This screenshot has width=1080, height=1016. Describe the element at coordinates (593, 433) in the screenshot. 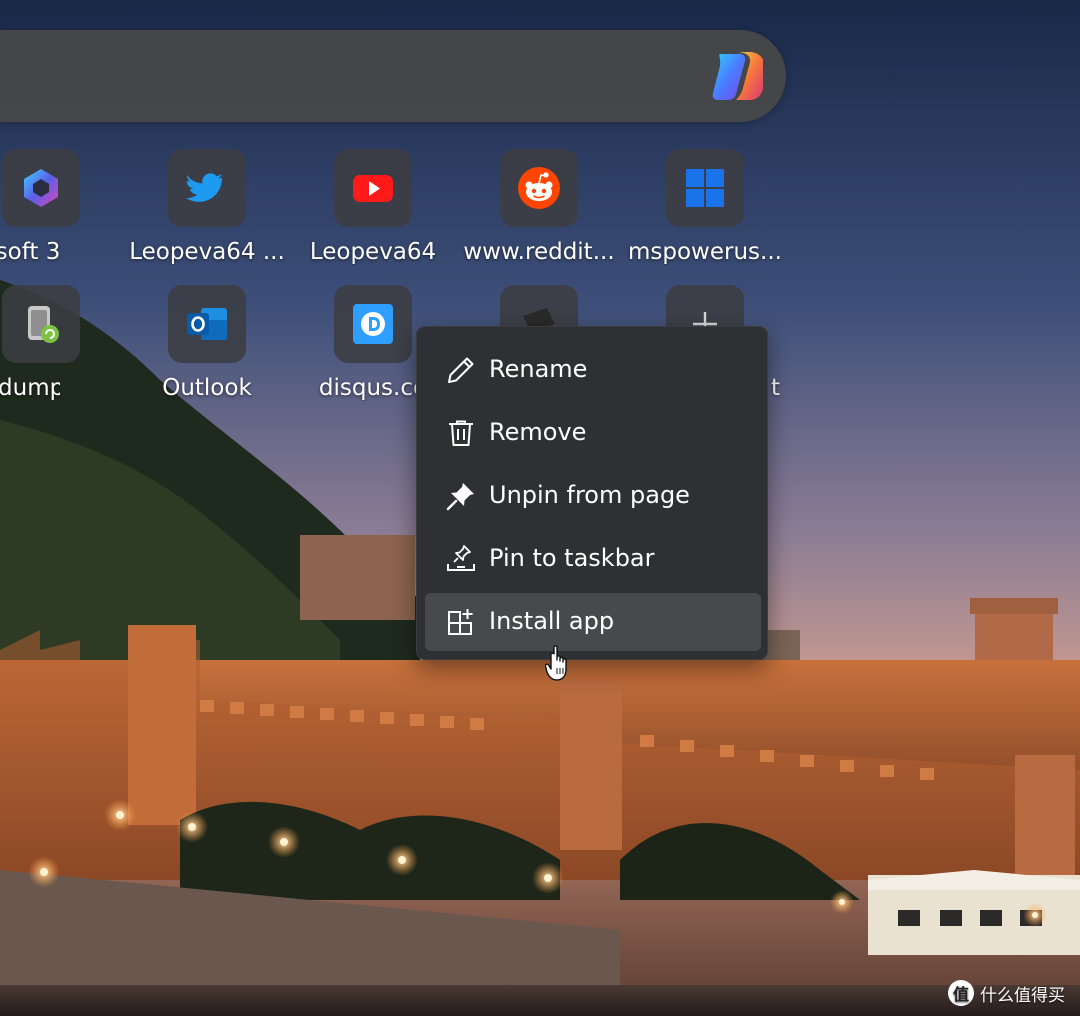

I see `menu-item-remove: Remove` at that location.